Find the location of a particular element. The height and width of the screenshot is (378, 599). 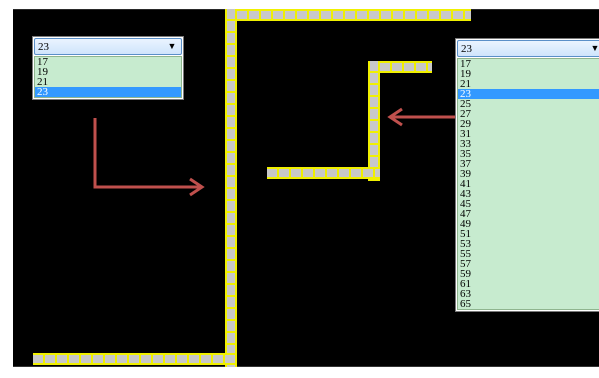

right-dropdown-option: 59 is located at coordinates (528, 274).